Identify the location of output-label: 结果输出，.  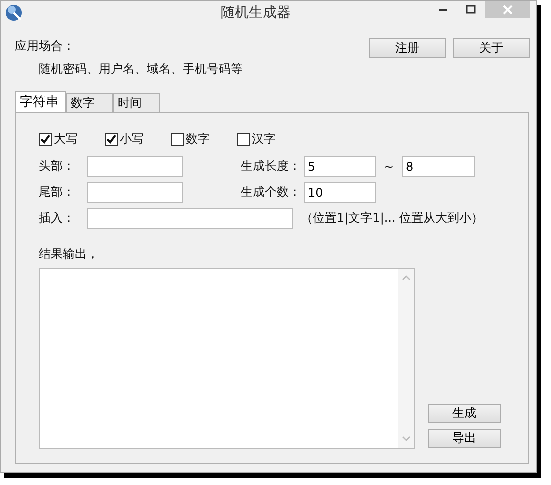
(69, 254).